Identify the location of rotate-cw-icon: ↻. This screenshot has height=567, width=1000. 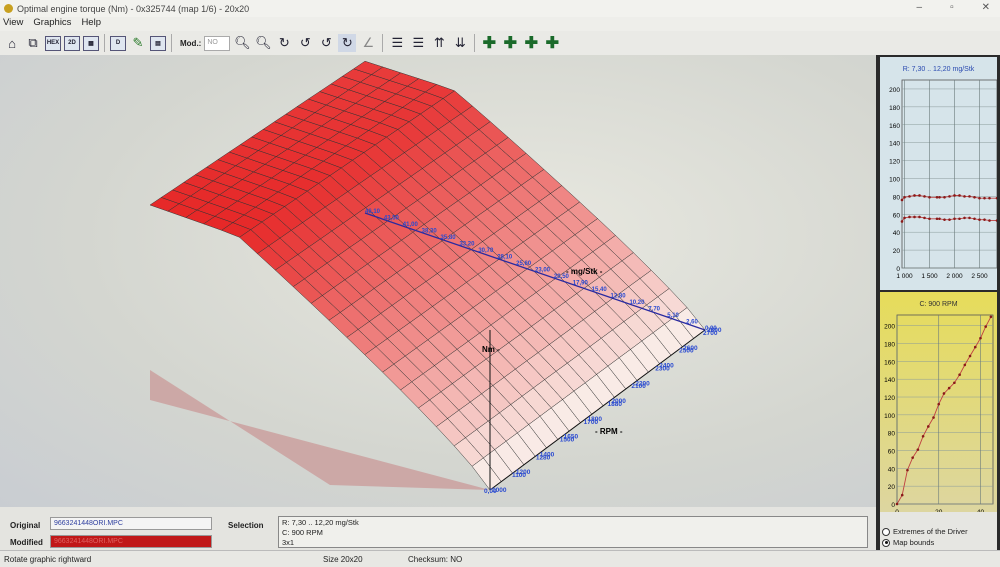
(284, 43).